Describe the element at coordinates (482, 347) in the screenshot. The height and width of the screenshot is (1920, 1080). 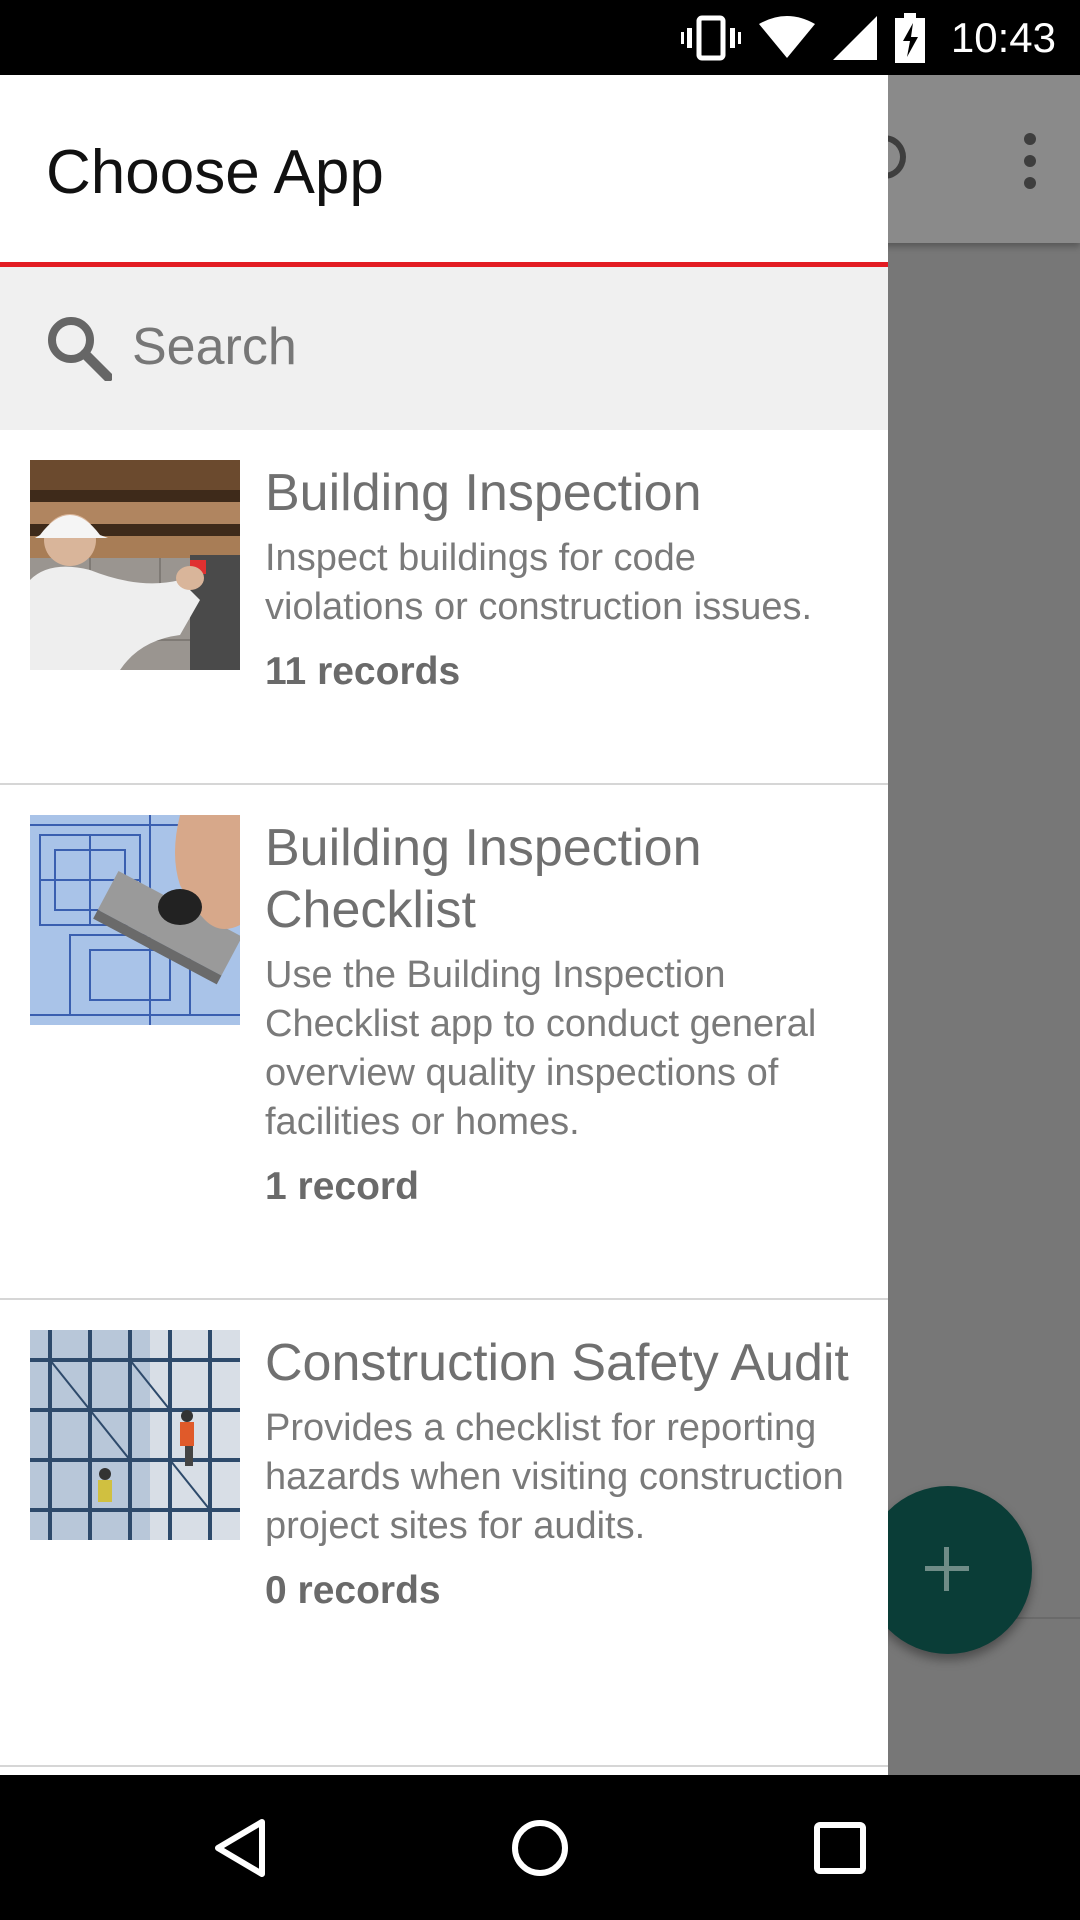
I see `search-input` at that location.